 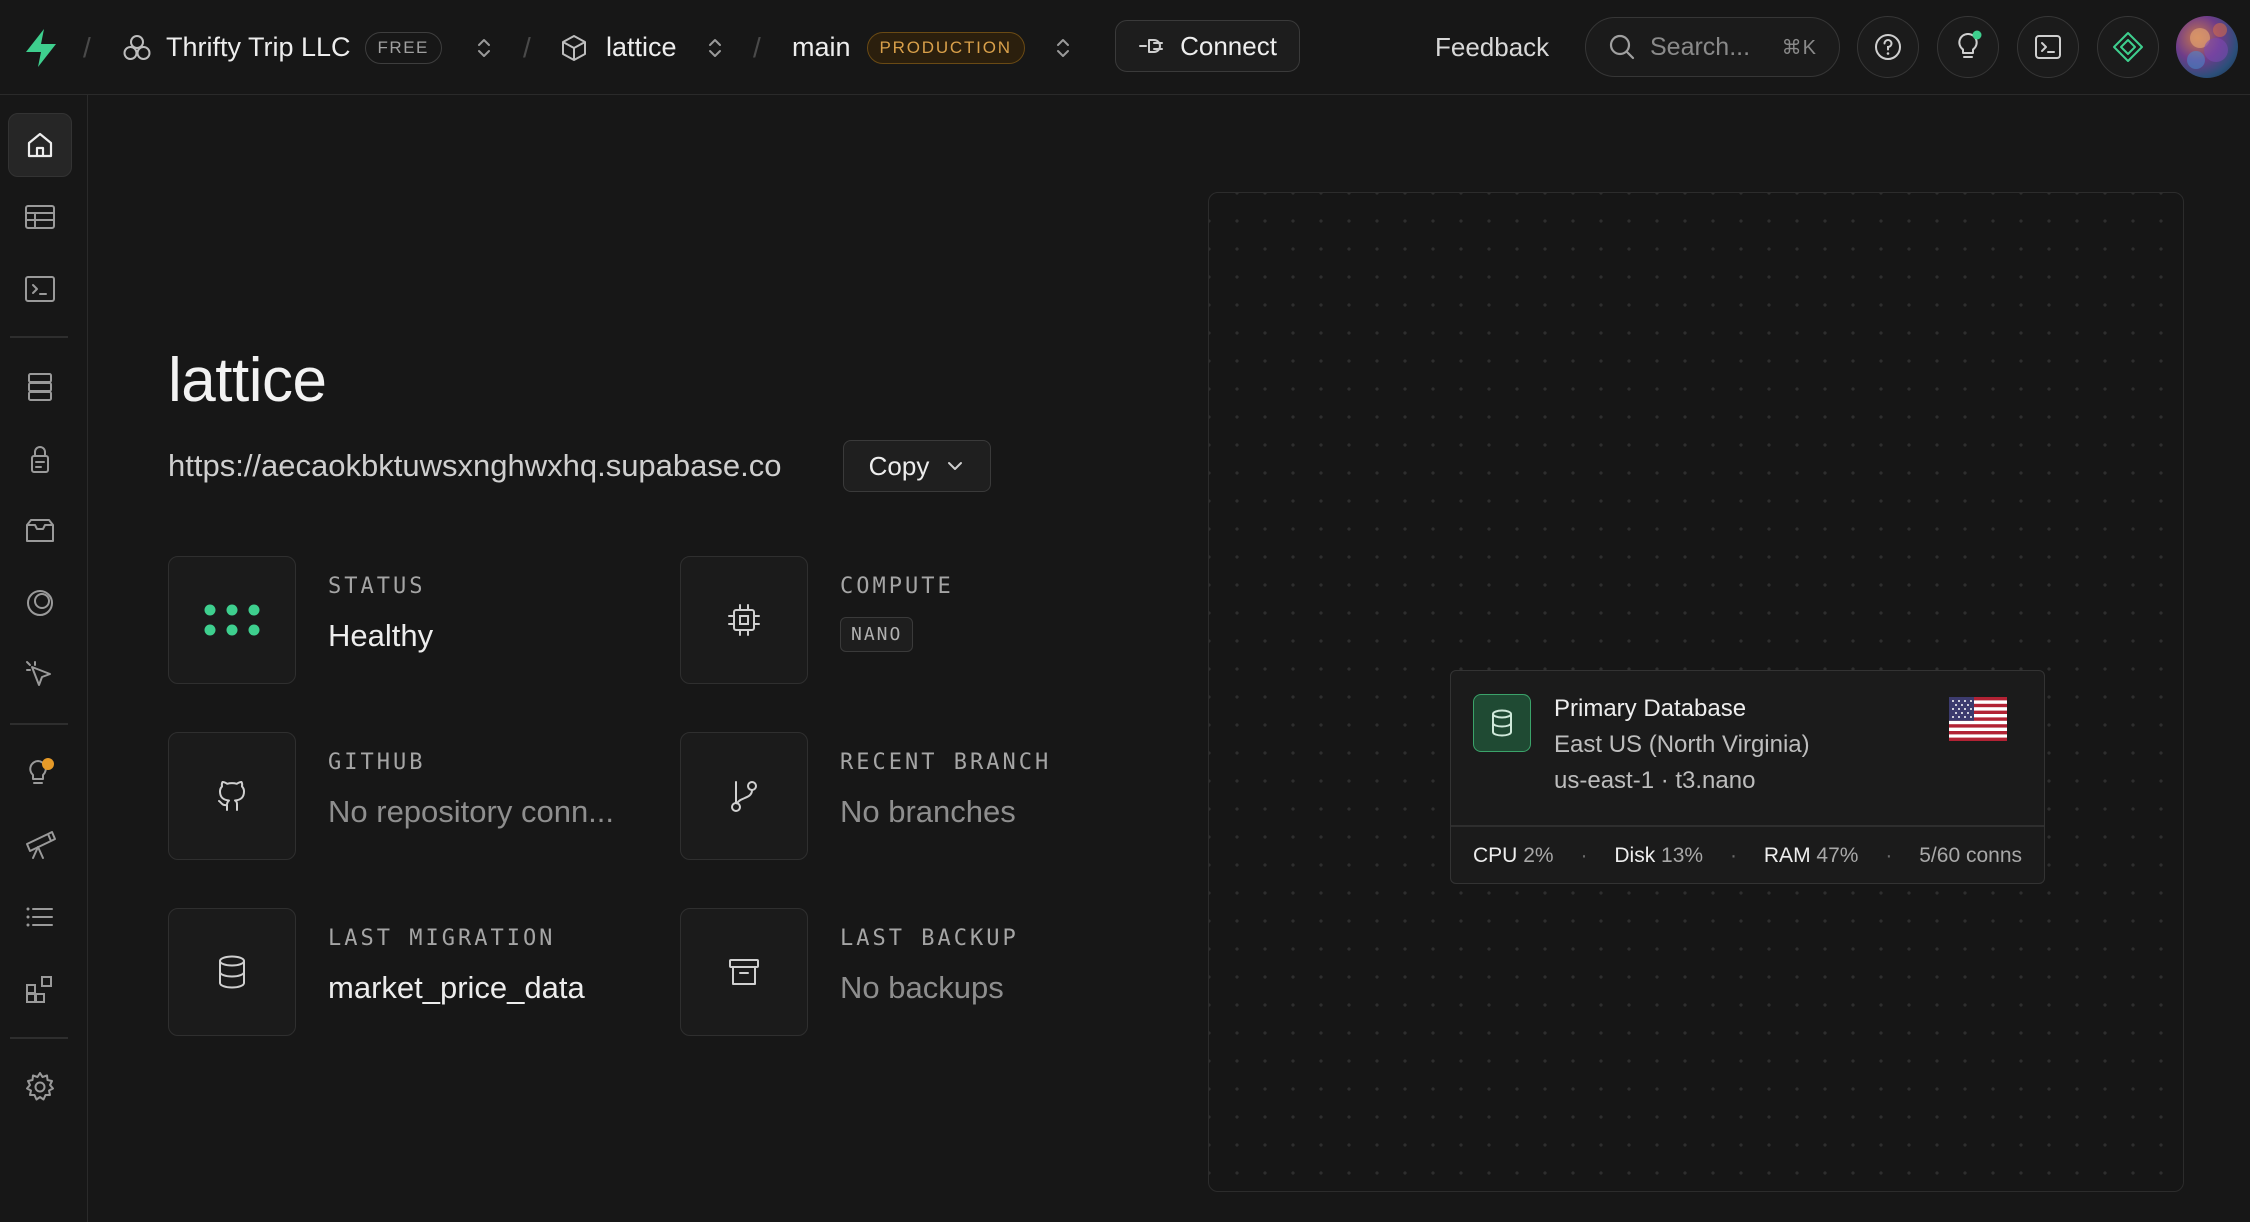 I want to click on compute-card-icon, so click(x=744, y=620).